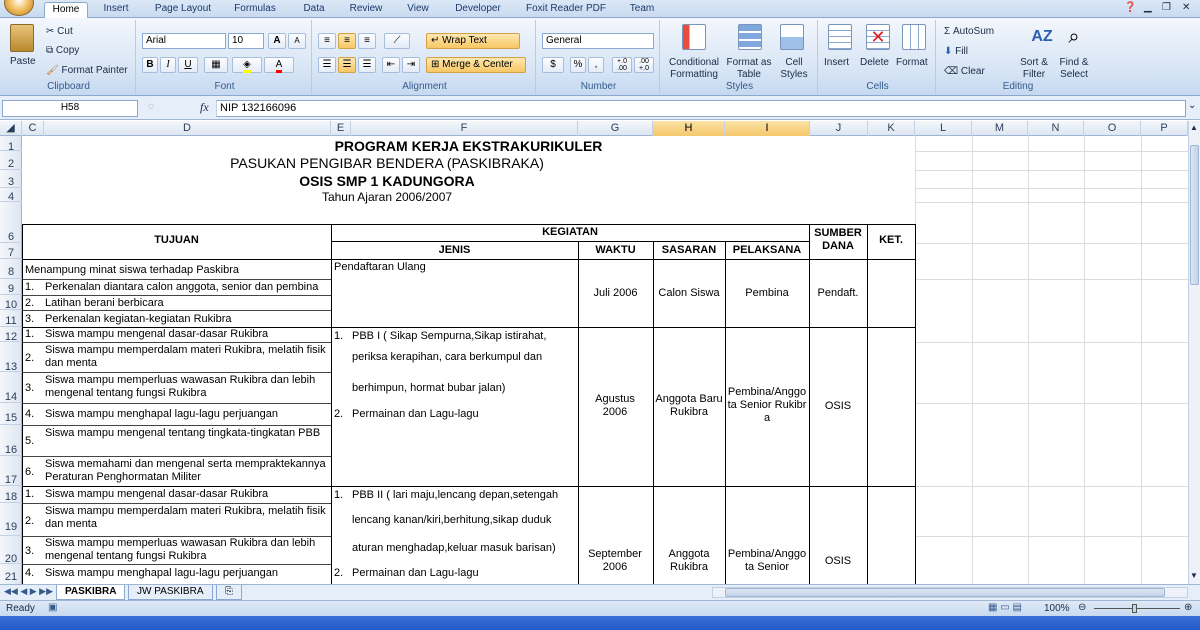 The image size is (1200, 630). Describe the element at coordinates (598, 41) in the screenshot. I see `number-format-select: General` at that location.